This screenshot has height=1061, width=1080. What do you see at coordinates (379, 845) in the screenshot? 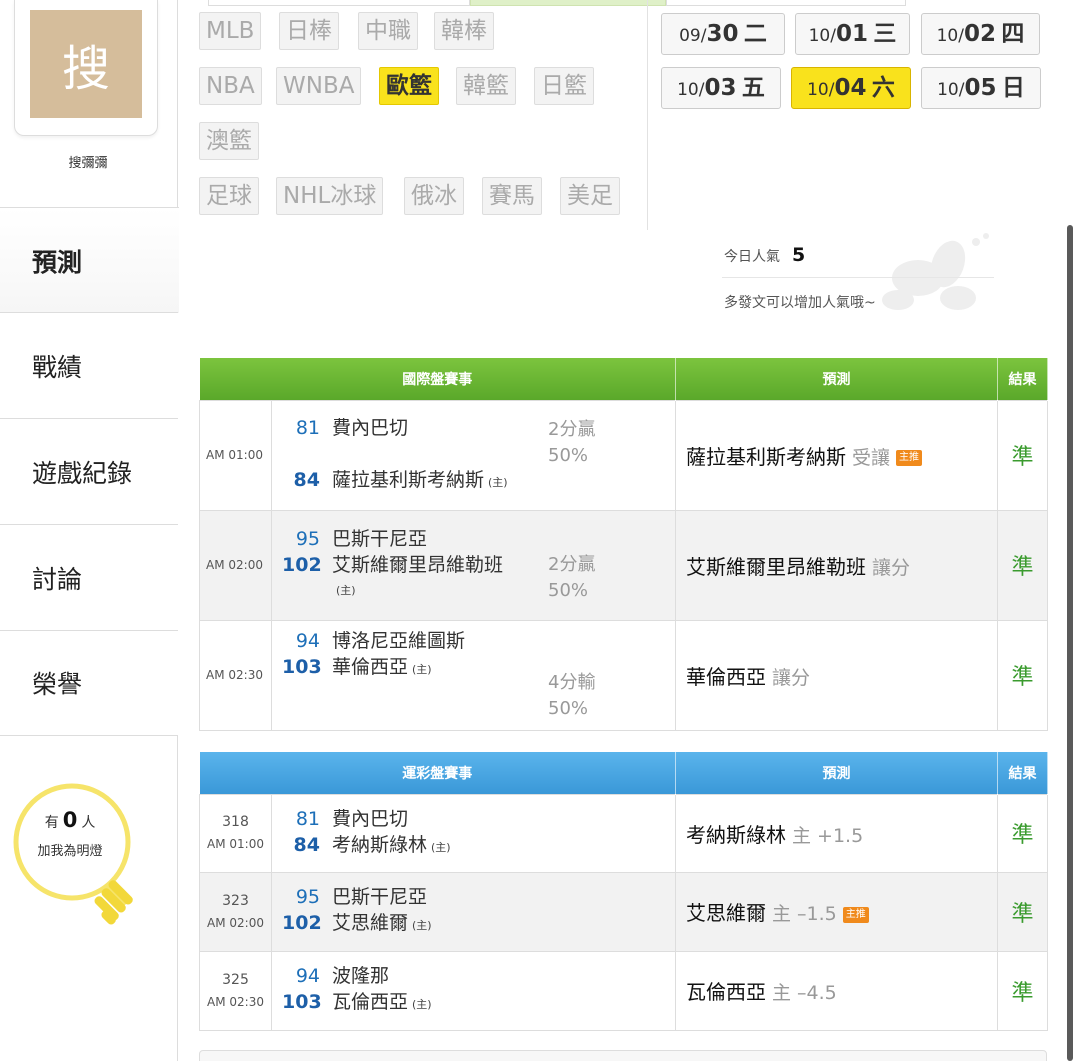
I see `team-name: 考納斯綠林` at bounding box center [379, 845].